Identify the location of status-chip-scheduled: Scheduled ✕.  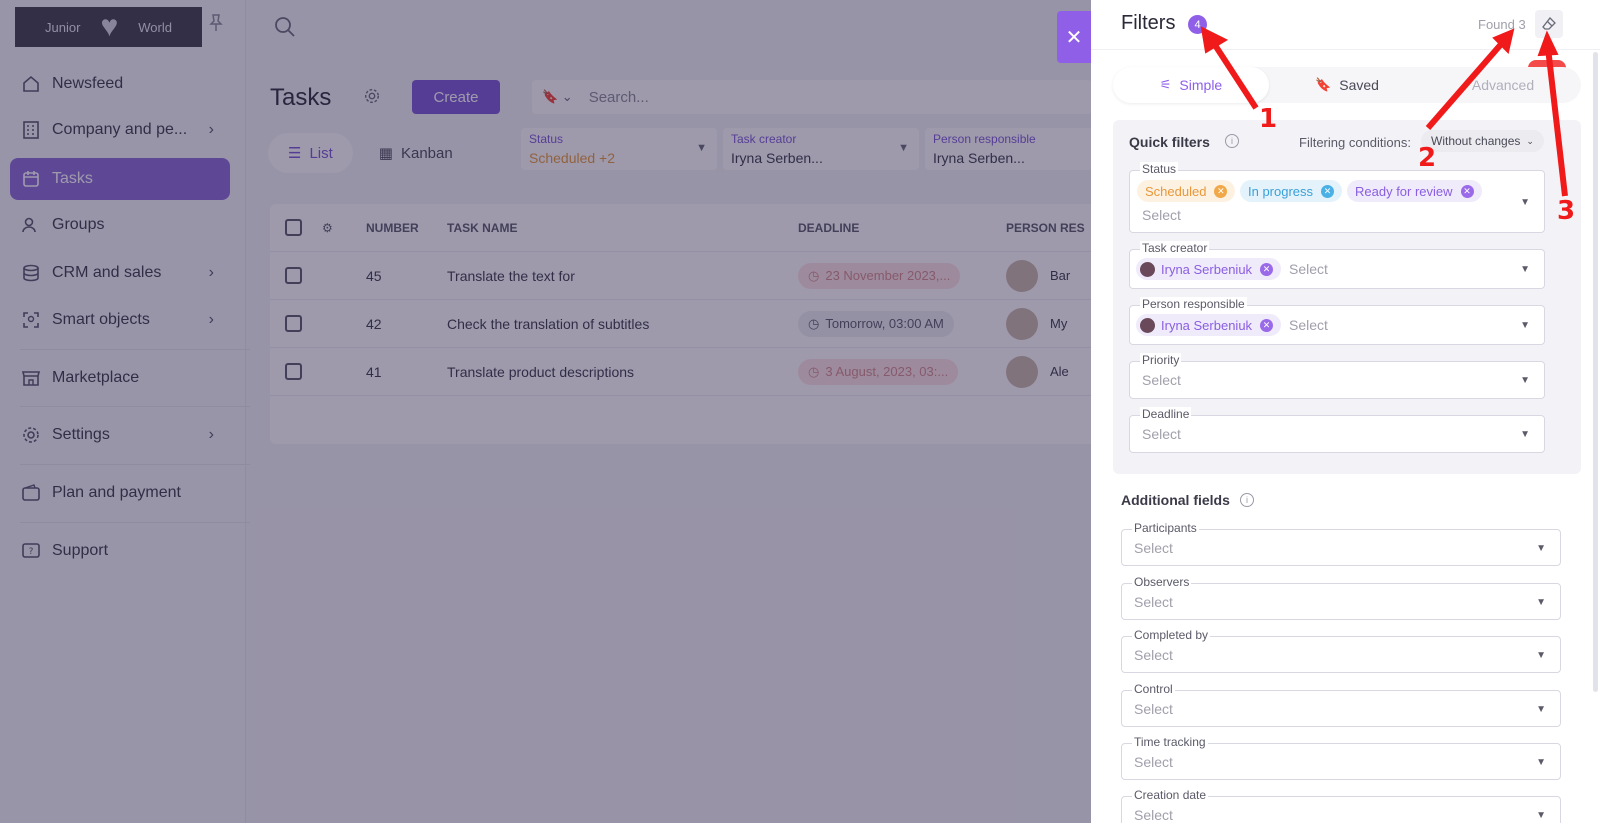
(1186, 191).